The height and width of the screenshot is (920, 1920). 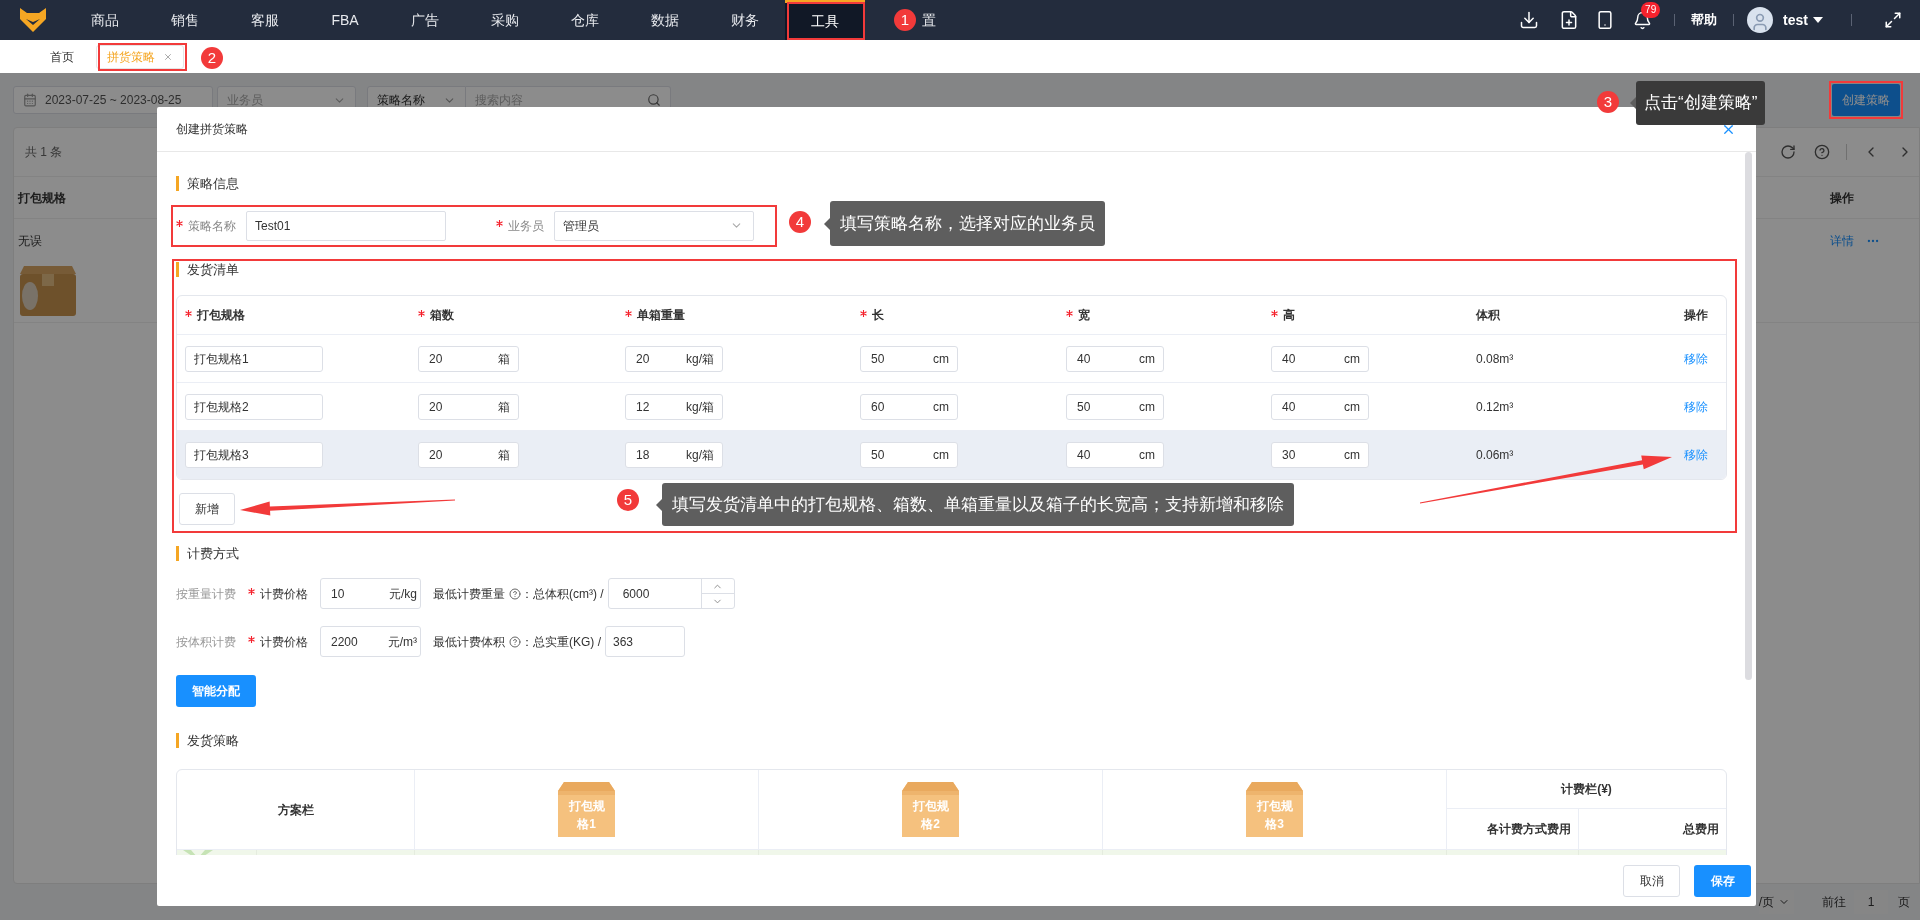 I want to click on column-header: 箱数, so click(x=442, y=315).